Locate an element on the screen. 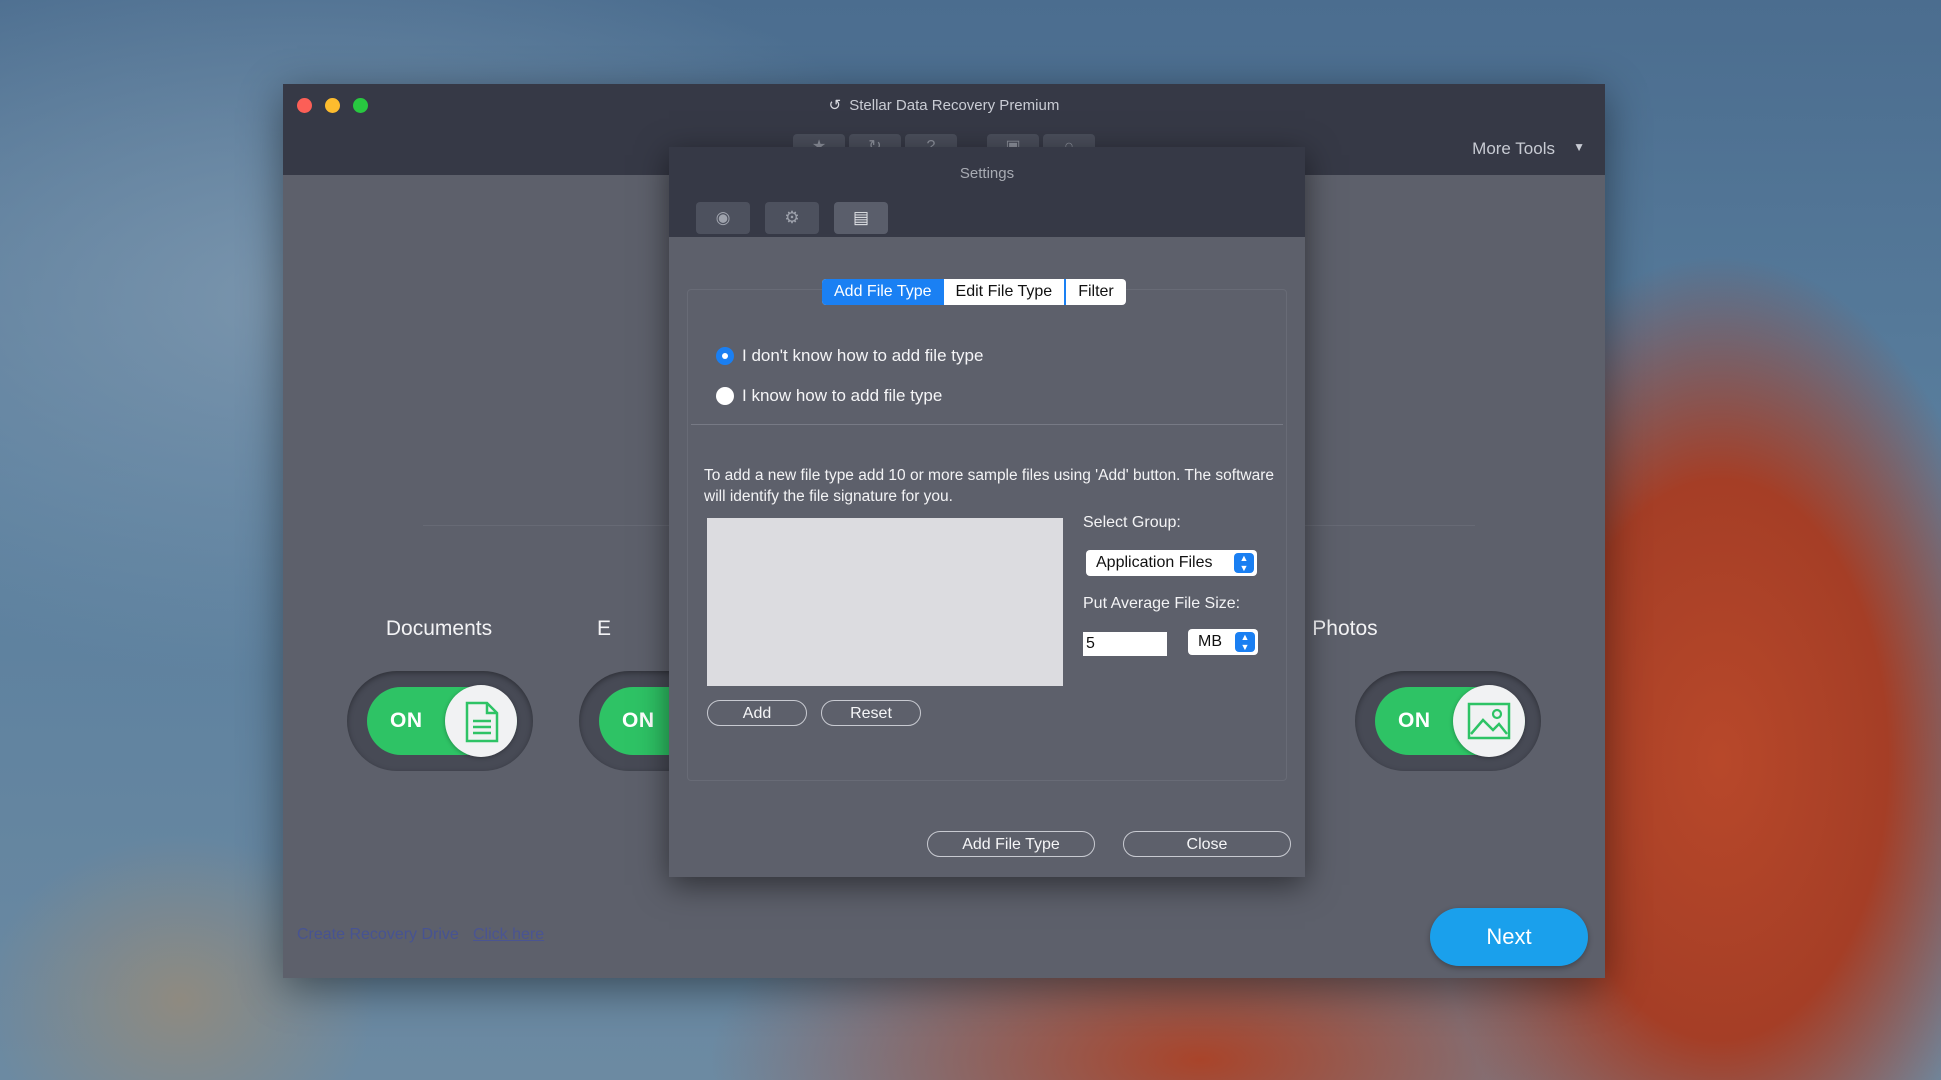 The width and height of the screenshot is (1941, 1080). add-file-type-button: Add File Type is located at coordinates (1011, 844).